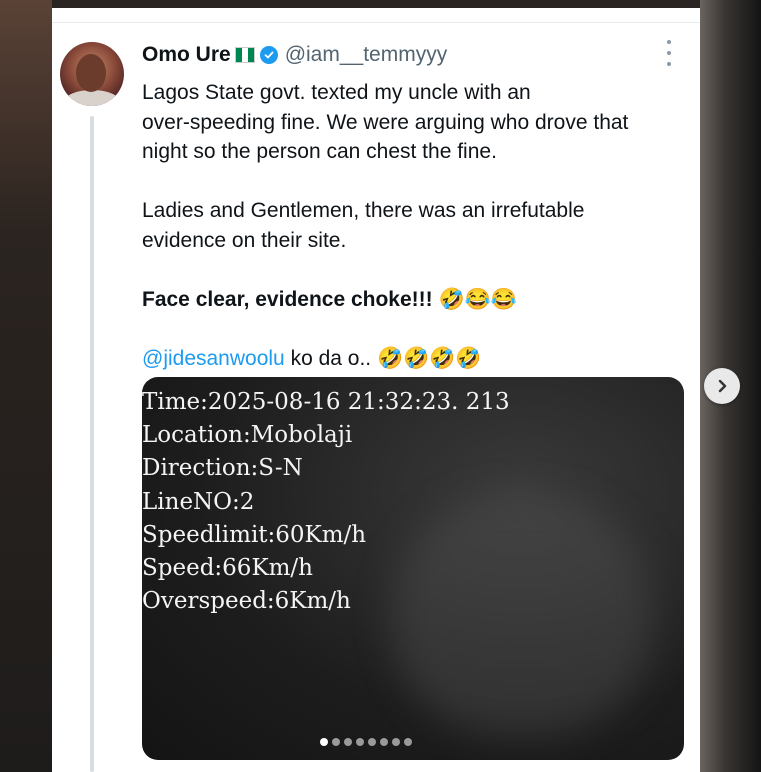  What do you see at coordinates (246, 601) in the screenshot?
I see `overlay-line-overspeed: Overspeed:6Km/h` at bounding box center [246, 601].